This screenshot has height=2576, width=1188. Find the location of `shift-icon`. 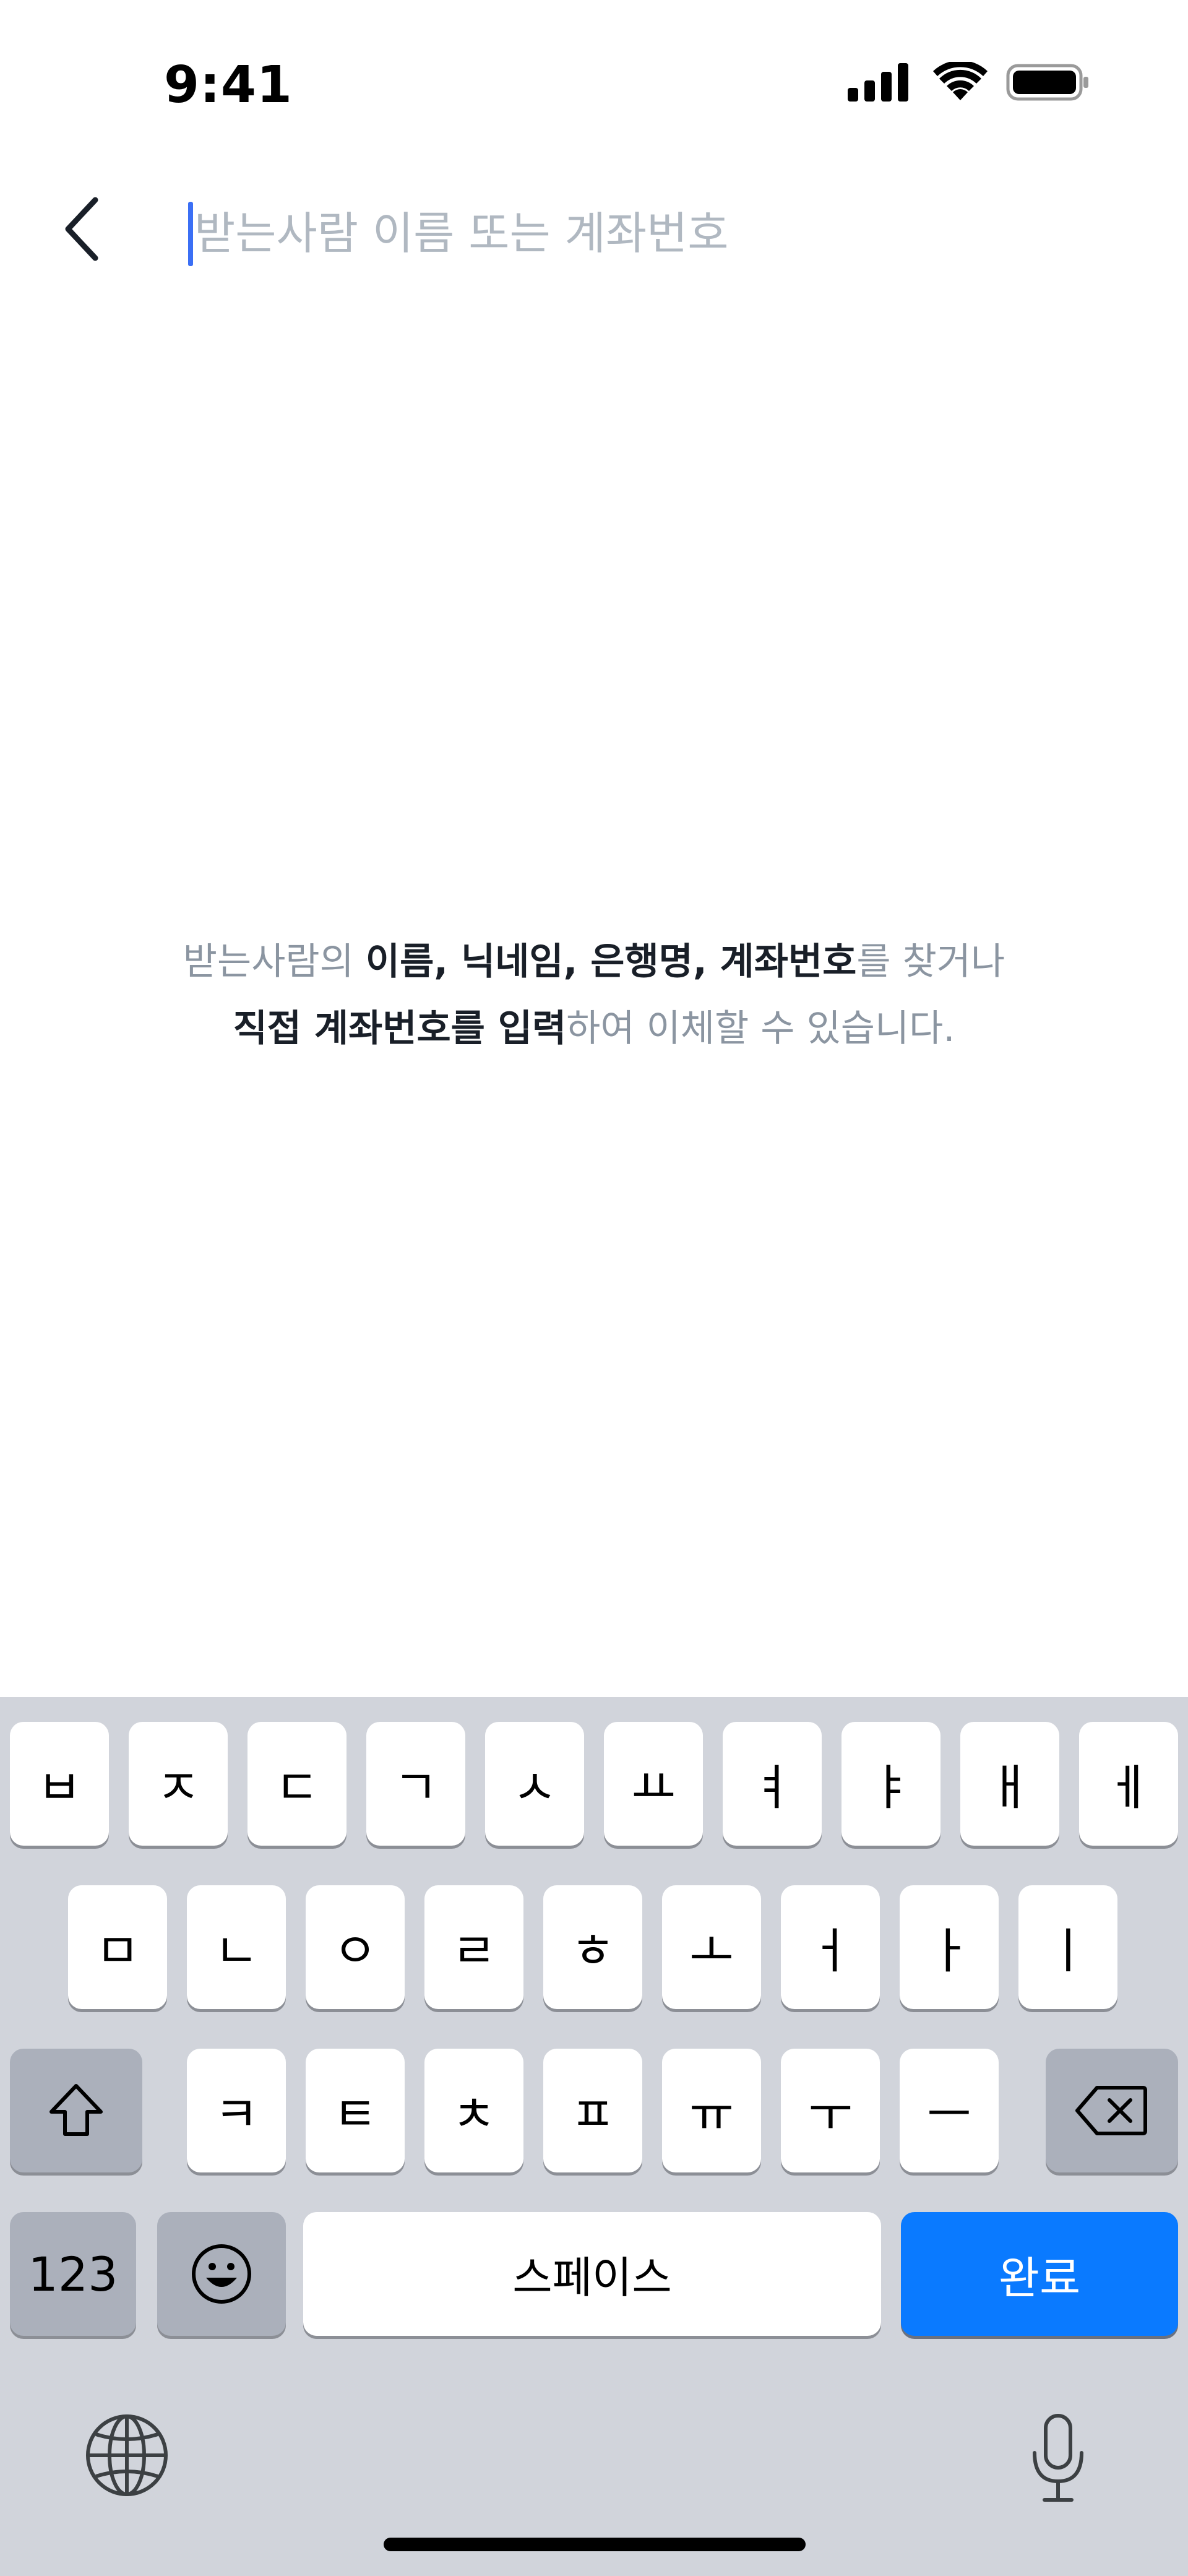

shift-icon is located at coordinates (76, 2110).